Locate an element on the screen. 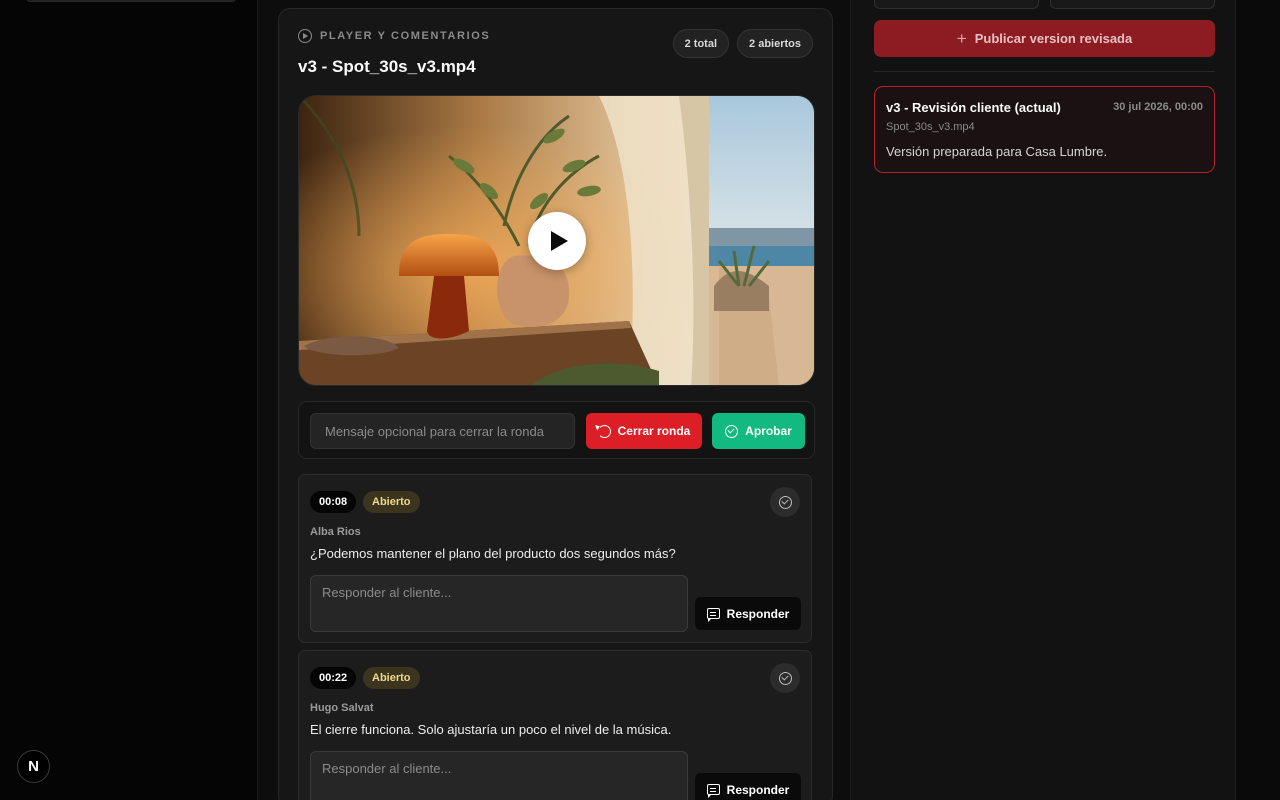  close-round-button: Cerrar ronda is located at coordinates (644, 431).